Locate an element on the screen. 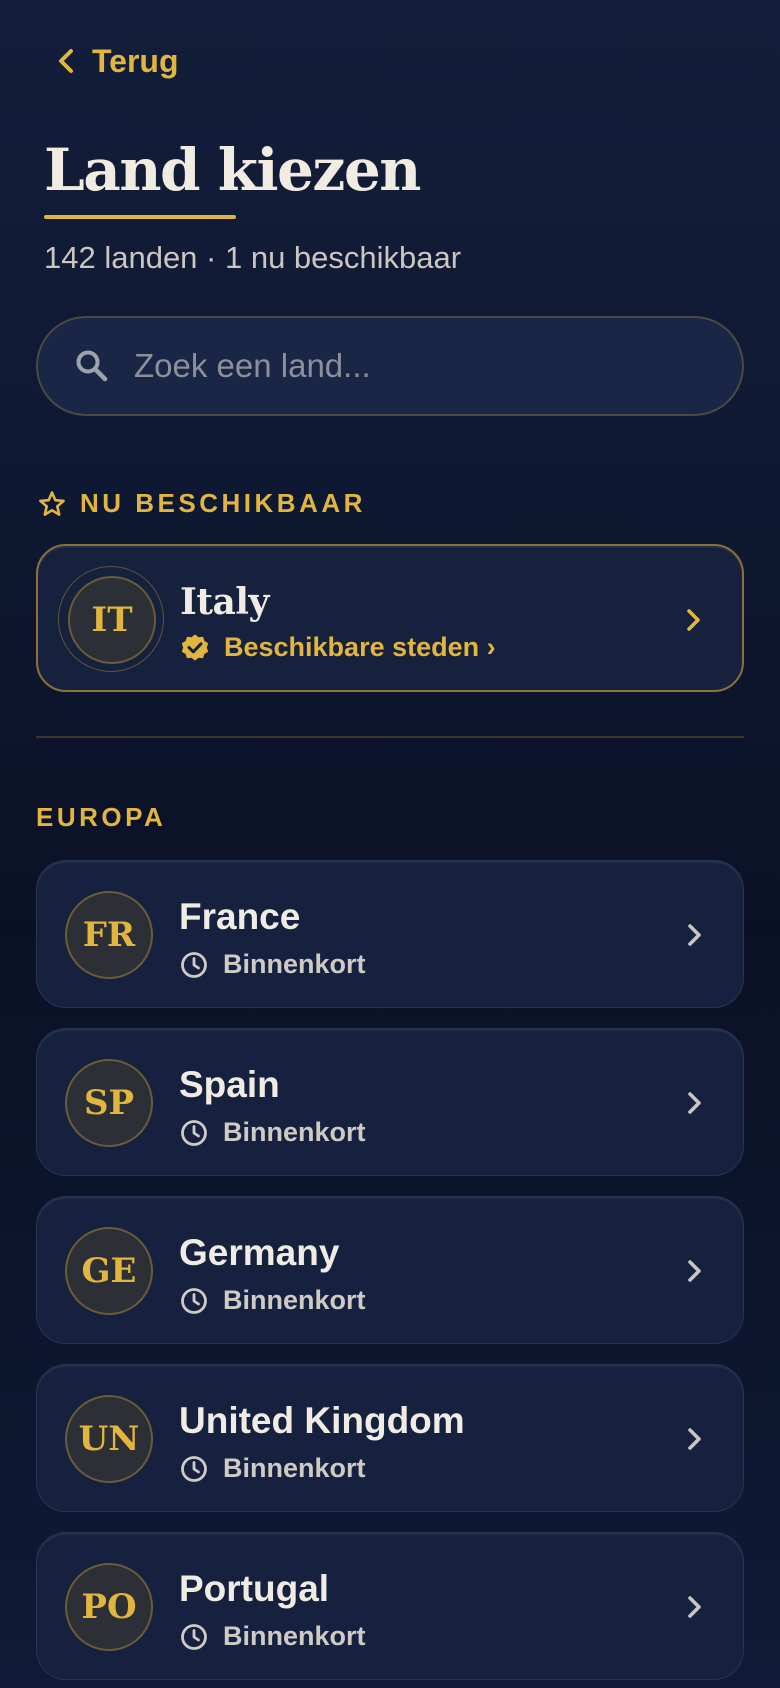  country-name: United Kingdom is located at coordinates (322, 1420).